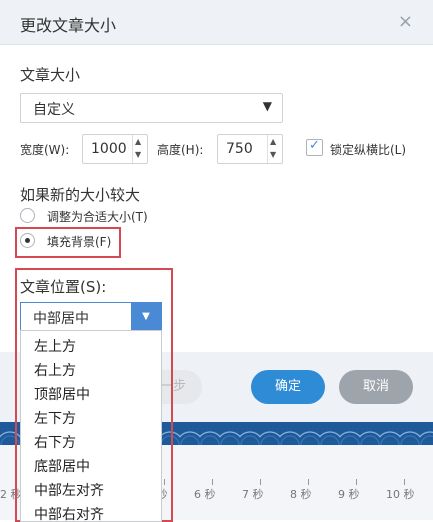 This screenshot has width=433, height=522. I want to click on dropdown-option: 左下方, so click(55, 418).